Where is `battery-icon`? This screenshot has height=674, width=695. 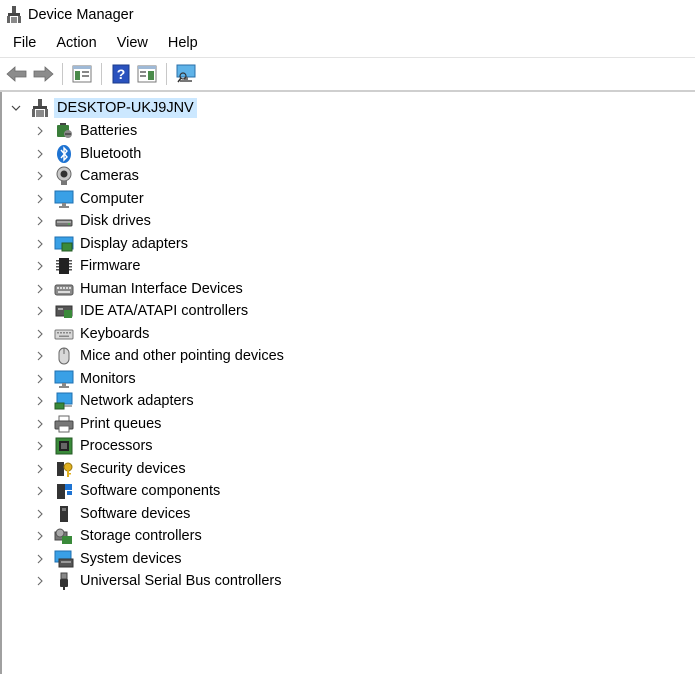
battery-icon is located at coordinates (64, 131).